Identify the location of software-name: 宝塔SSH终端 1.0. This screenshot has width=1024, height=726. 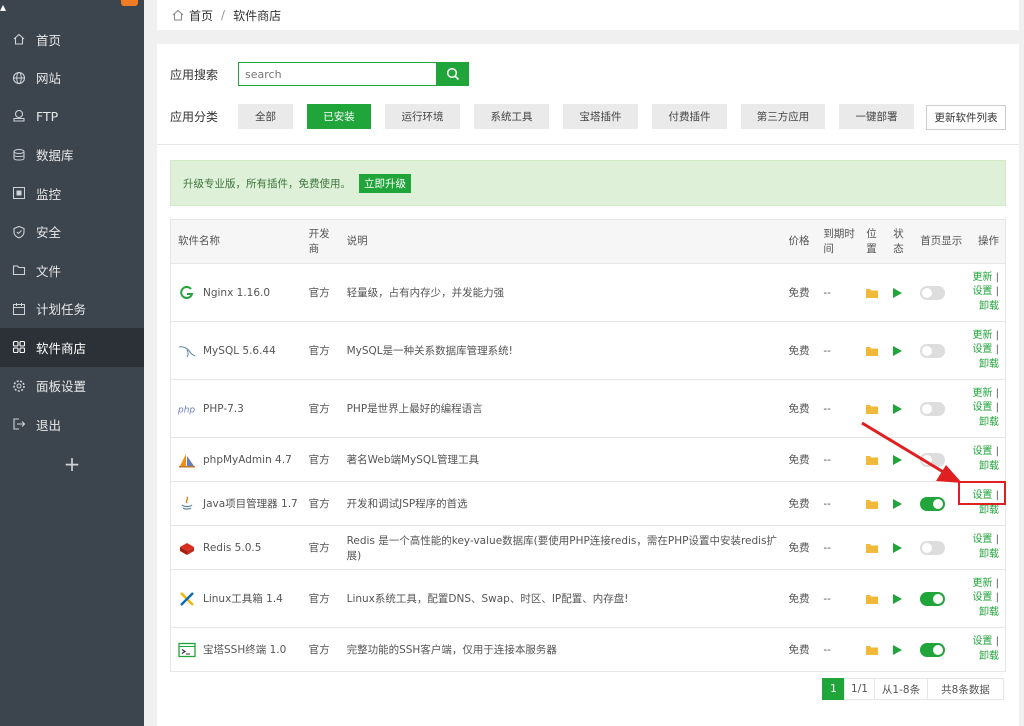
(245, 650).